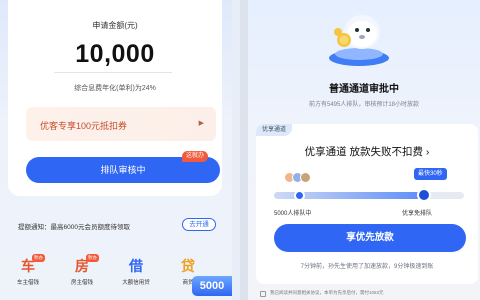 The width and height of the screenshot is (480, 300). Describe the element at coordinates (136, 275) in the screenshot. I see `loan-item-credit: 借 大额信用贷` at that location.